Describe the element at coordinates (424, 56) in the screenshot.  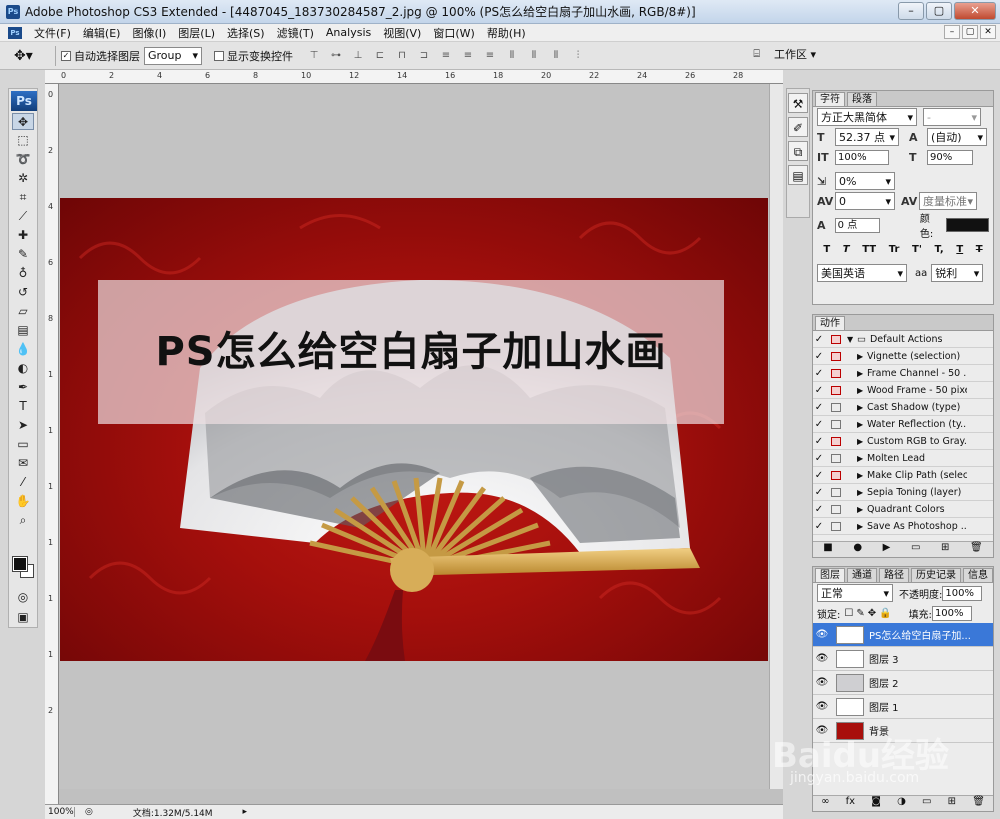
I see `align-right-icon: ⊐` at that location.